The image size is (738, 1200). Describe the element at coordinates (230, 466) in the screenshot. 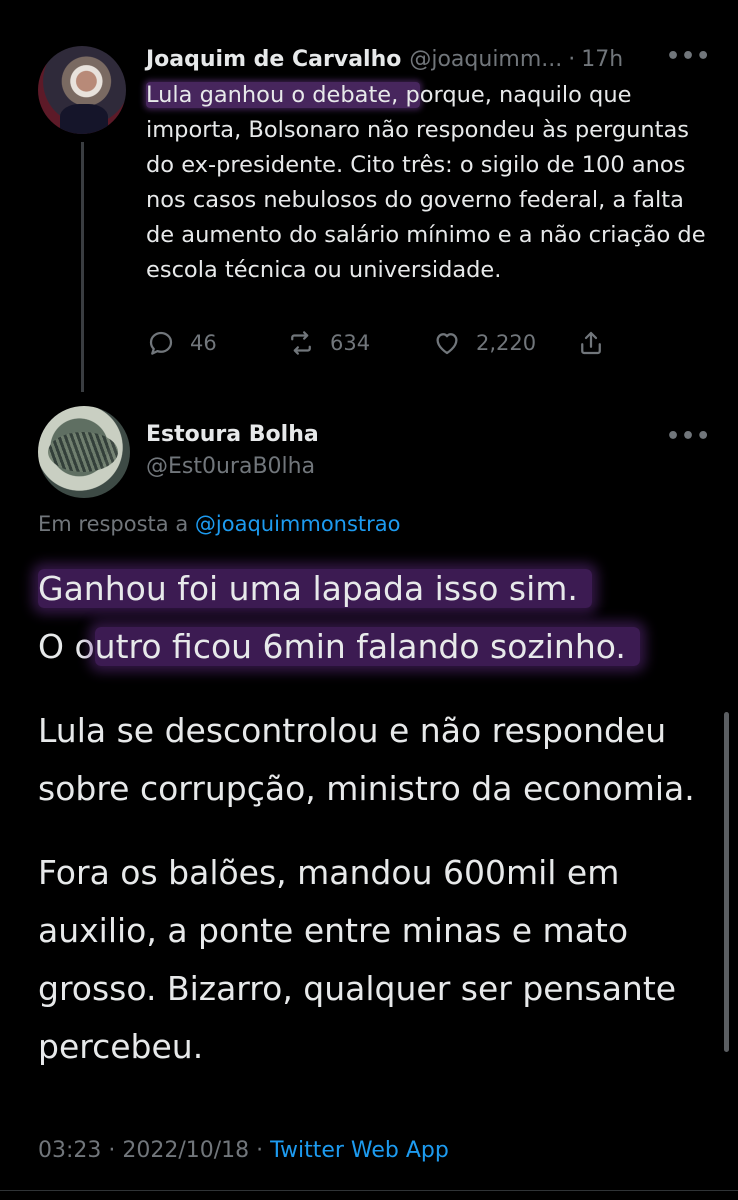

I see `reply-author-handle: @Est0uraB0lha` at that location.